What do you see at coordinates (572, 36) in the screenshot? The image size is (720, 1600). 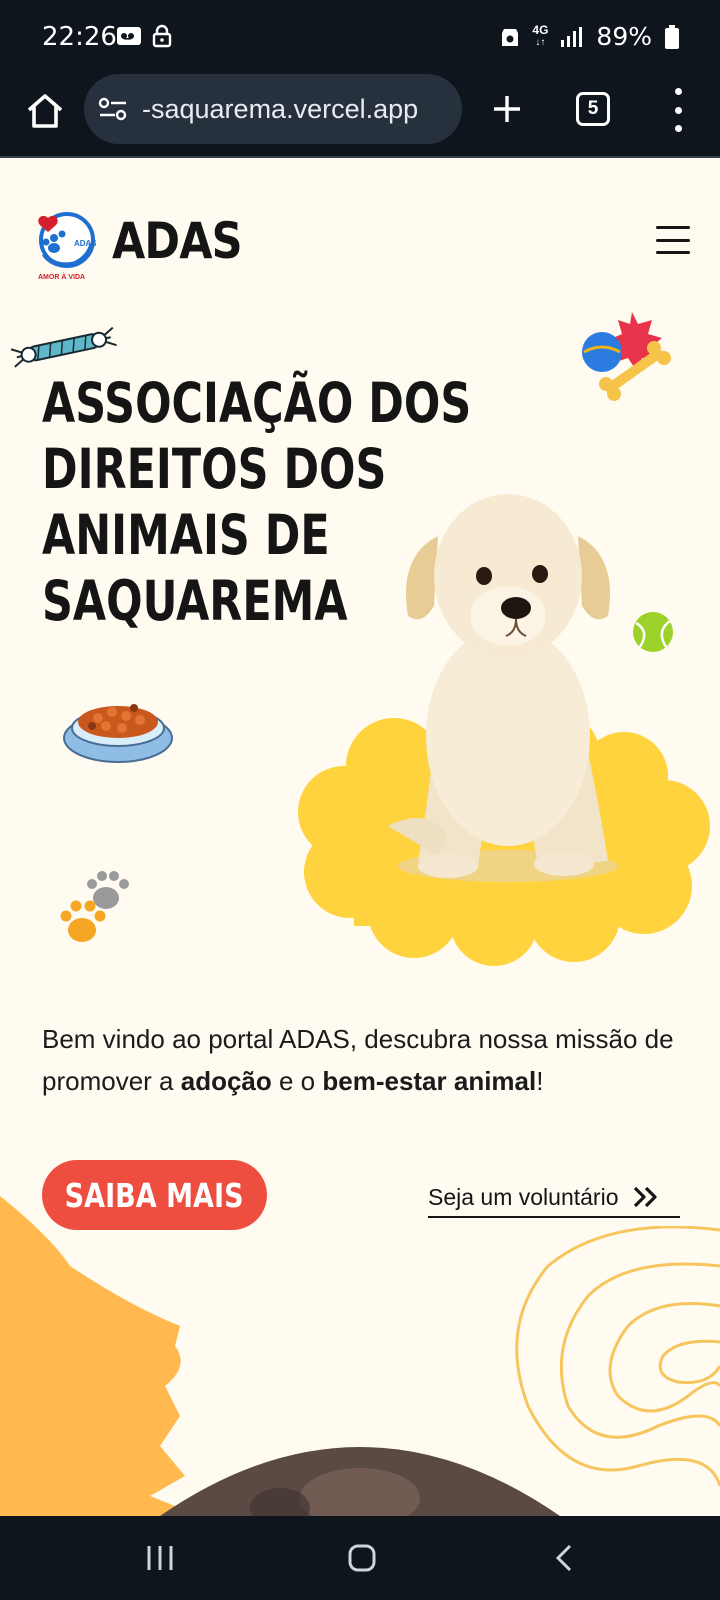 I see `signal-icon` at bounding box center [572, 36].